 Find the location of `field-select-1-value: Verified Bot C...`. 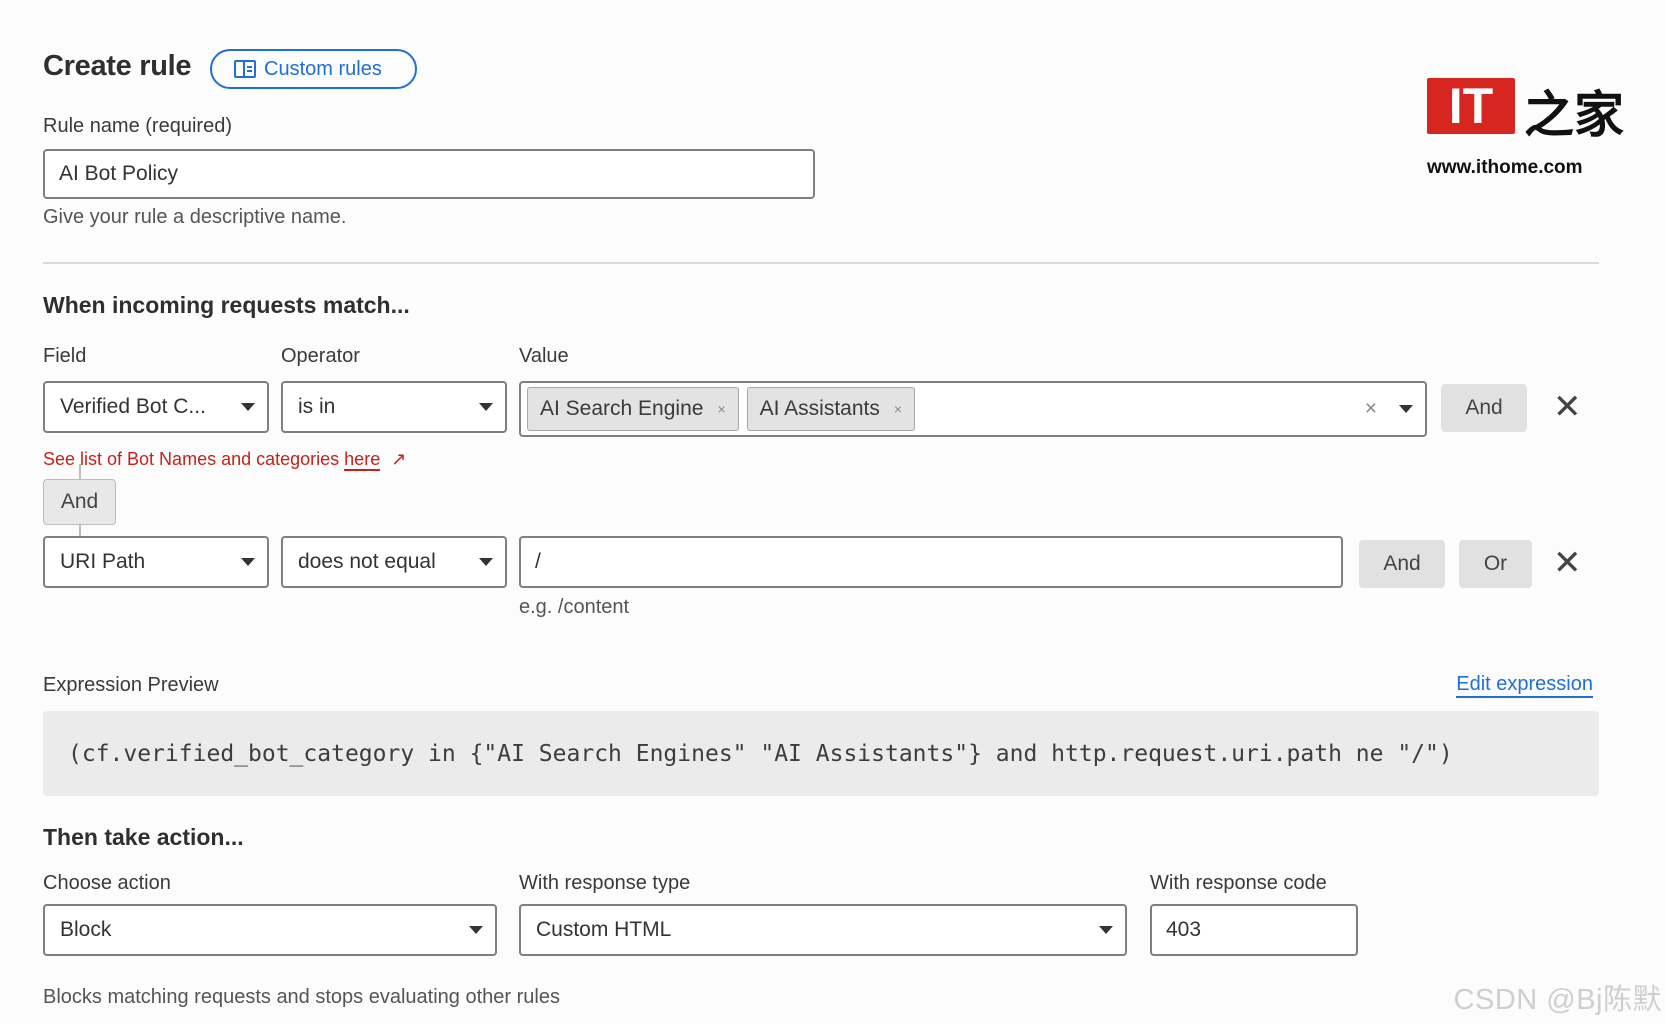

field-select-1-value: Verified Bot C... is located at coordinates (133, 406).